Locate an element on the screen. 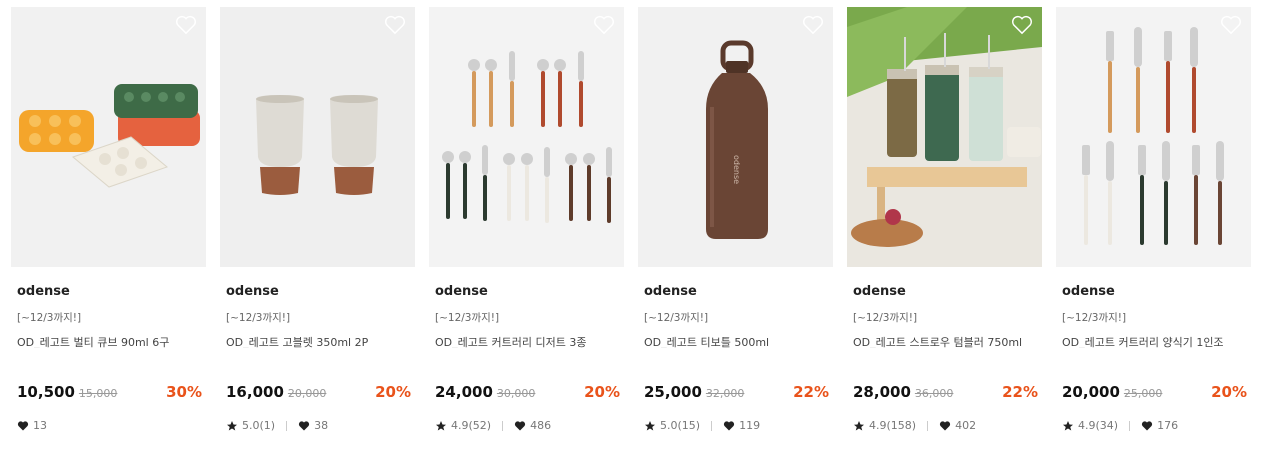  rating: 4.9(158) is located at coordinates (893, 425).